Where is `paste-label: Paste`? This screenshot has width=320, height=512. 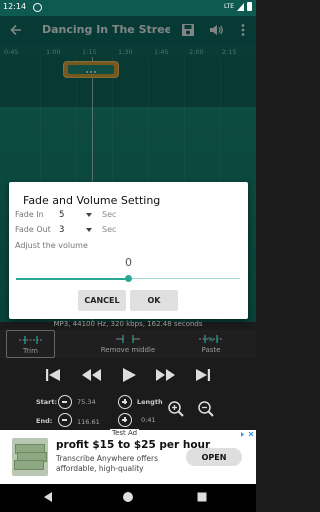
paste-label: Paste is located at coordinates (211, 350).